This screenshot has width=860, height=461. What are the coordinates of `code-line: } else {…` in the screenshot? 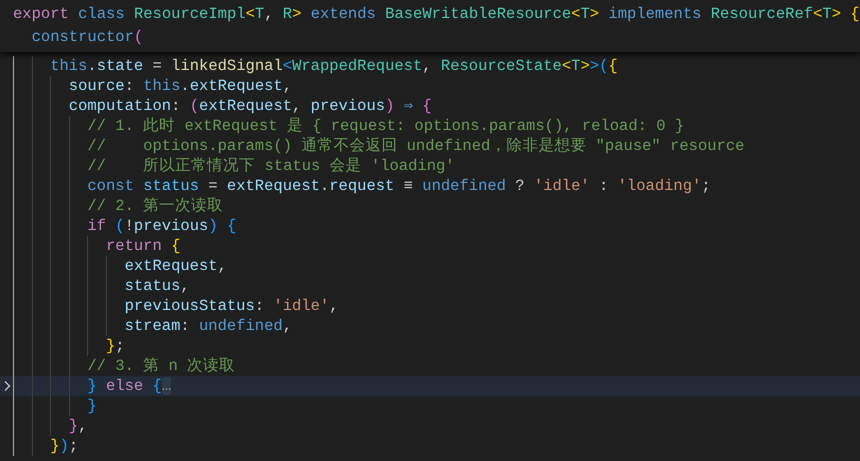 It's located at (129, 386).